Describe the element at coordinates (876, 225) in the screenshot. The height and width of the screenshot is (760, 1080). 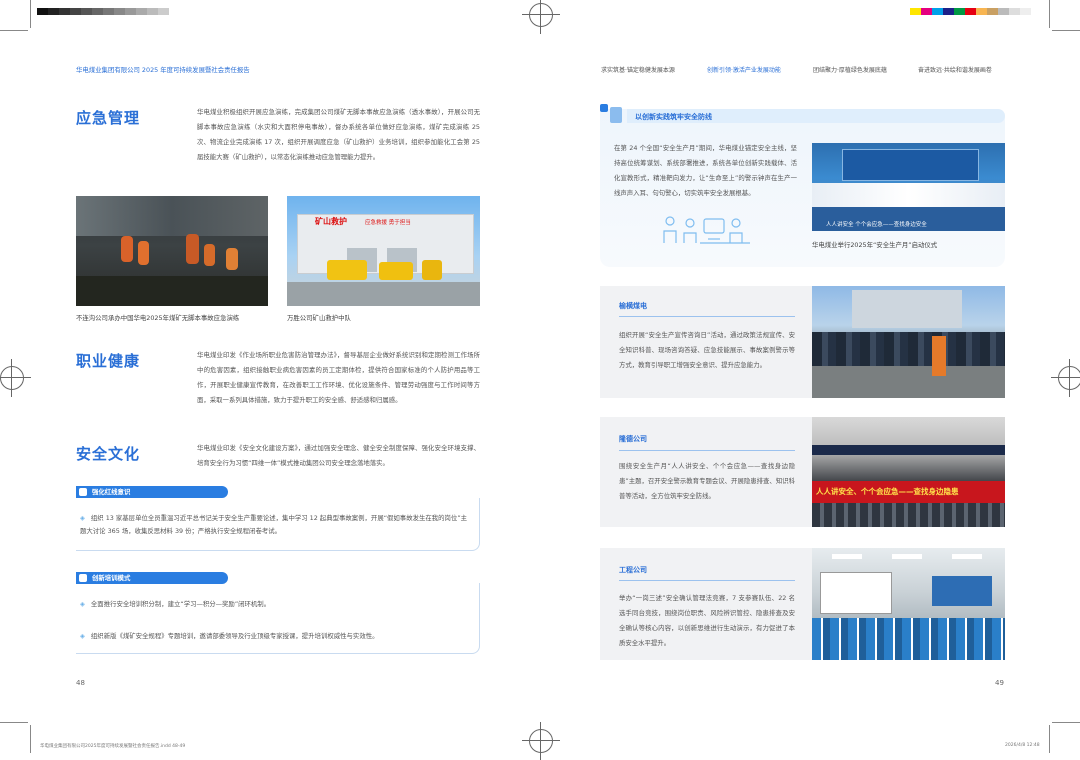
I see `ceremony-stage-text: 人人讲安全 个个会应急——查找身边安全` at that location.